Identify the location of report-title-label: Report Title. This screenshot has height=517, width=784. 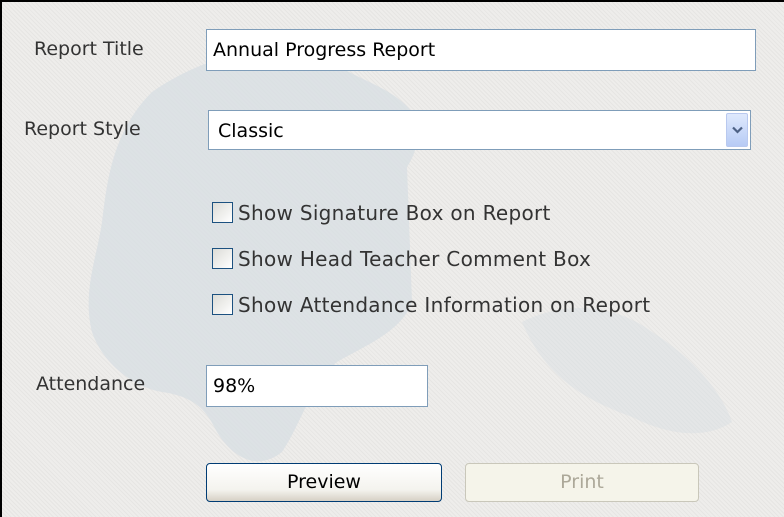
(89, 49).